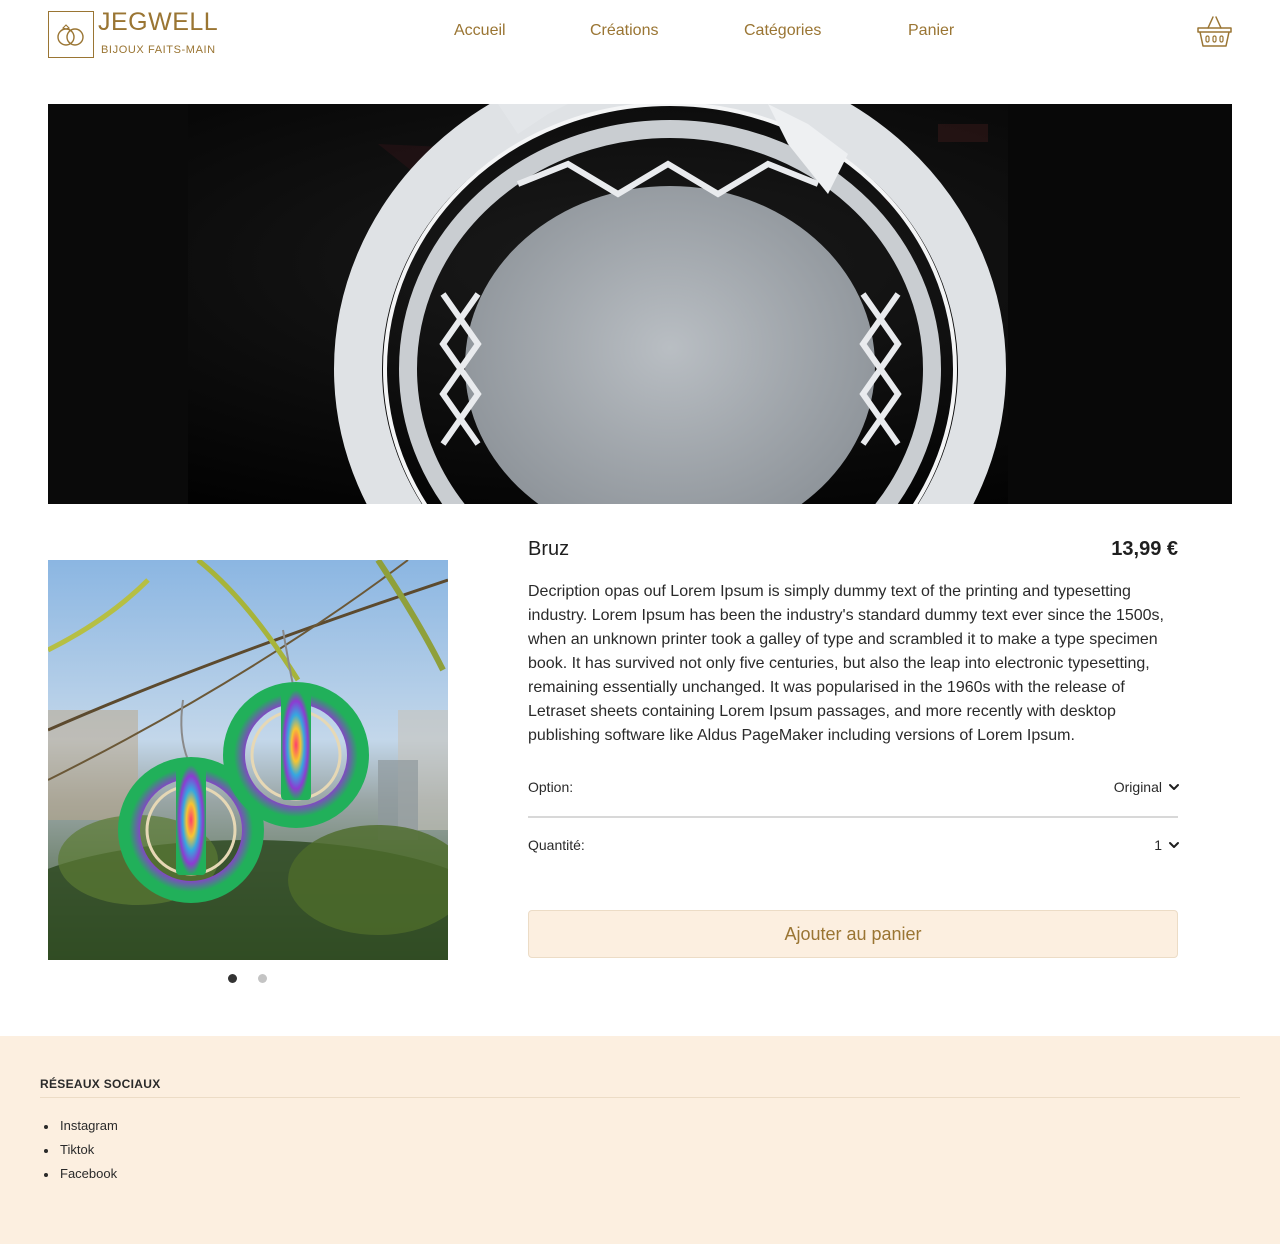 The height and width of the screenshot is (1244, 1280). Describe the element at coordinates (782, 31) in the screenshot. I see `nav-categories: Catégories` at that location.